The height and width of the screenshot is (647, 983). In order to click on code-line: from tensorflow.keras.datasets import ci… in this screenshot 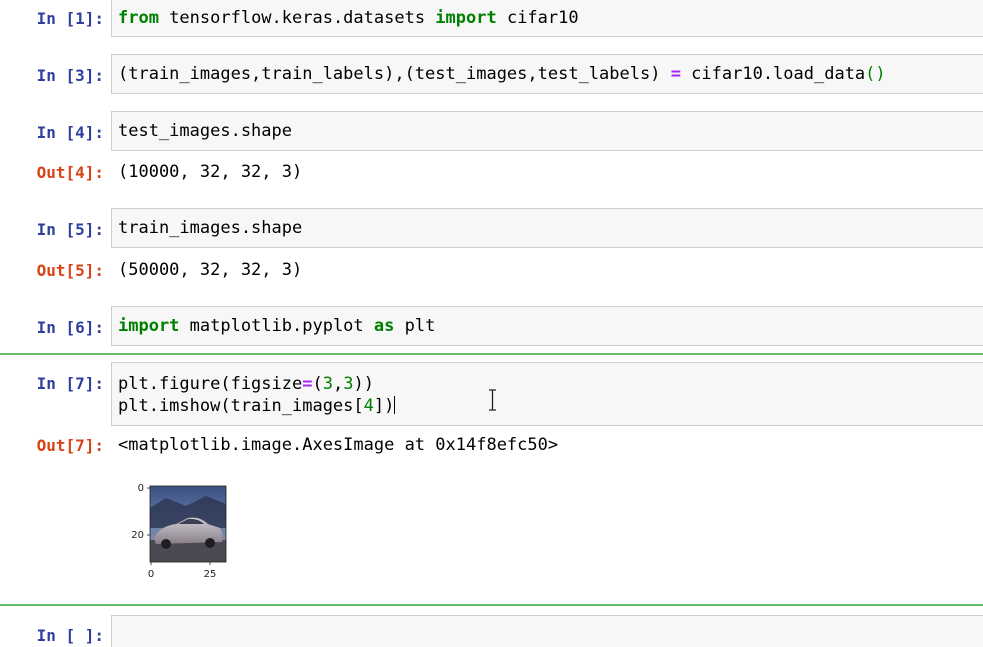, I will do `click(348, 18)`.